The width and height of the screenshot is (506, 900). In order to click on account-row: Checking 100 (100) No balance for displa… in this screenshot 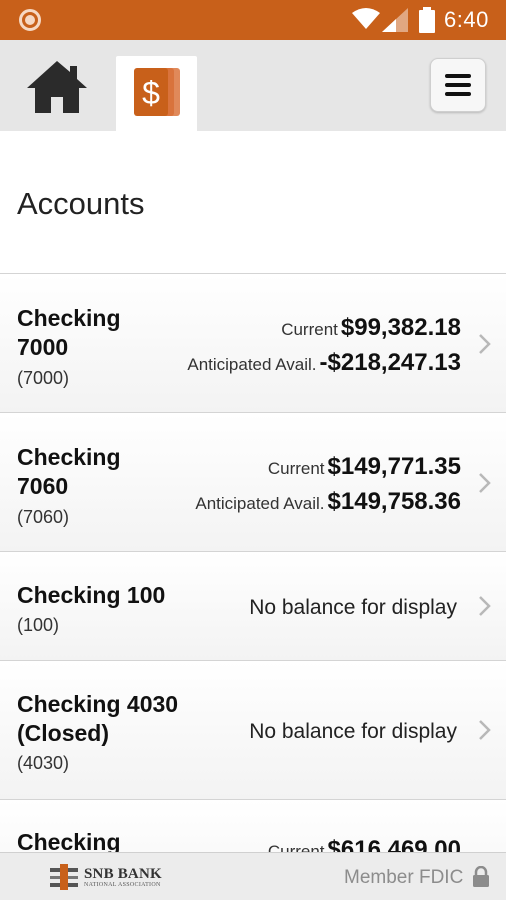, I will do `click(253, 606)`.